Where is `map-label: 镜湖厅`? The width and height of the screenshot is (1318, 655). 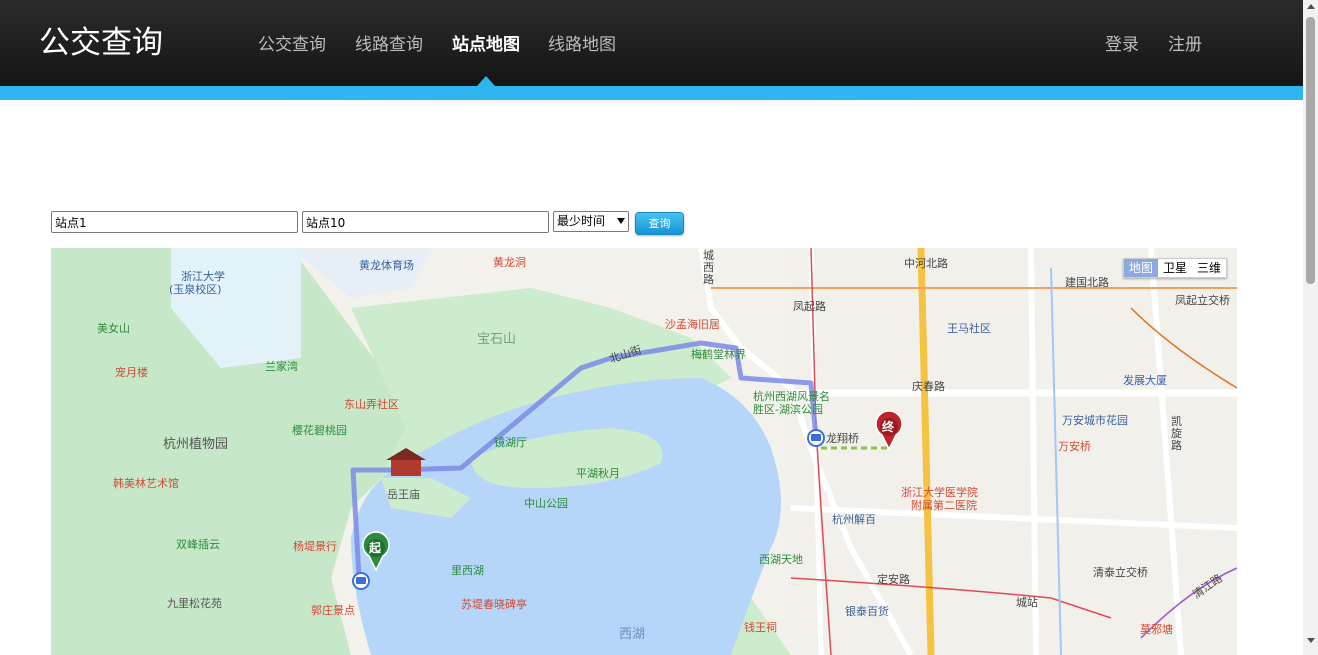 map-label: 镜湖厅 is located at coordinates (510, 442).